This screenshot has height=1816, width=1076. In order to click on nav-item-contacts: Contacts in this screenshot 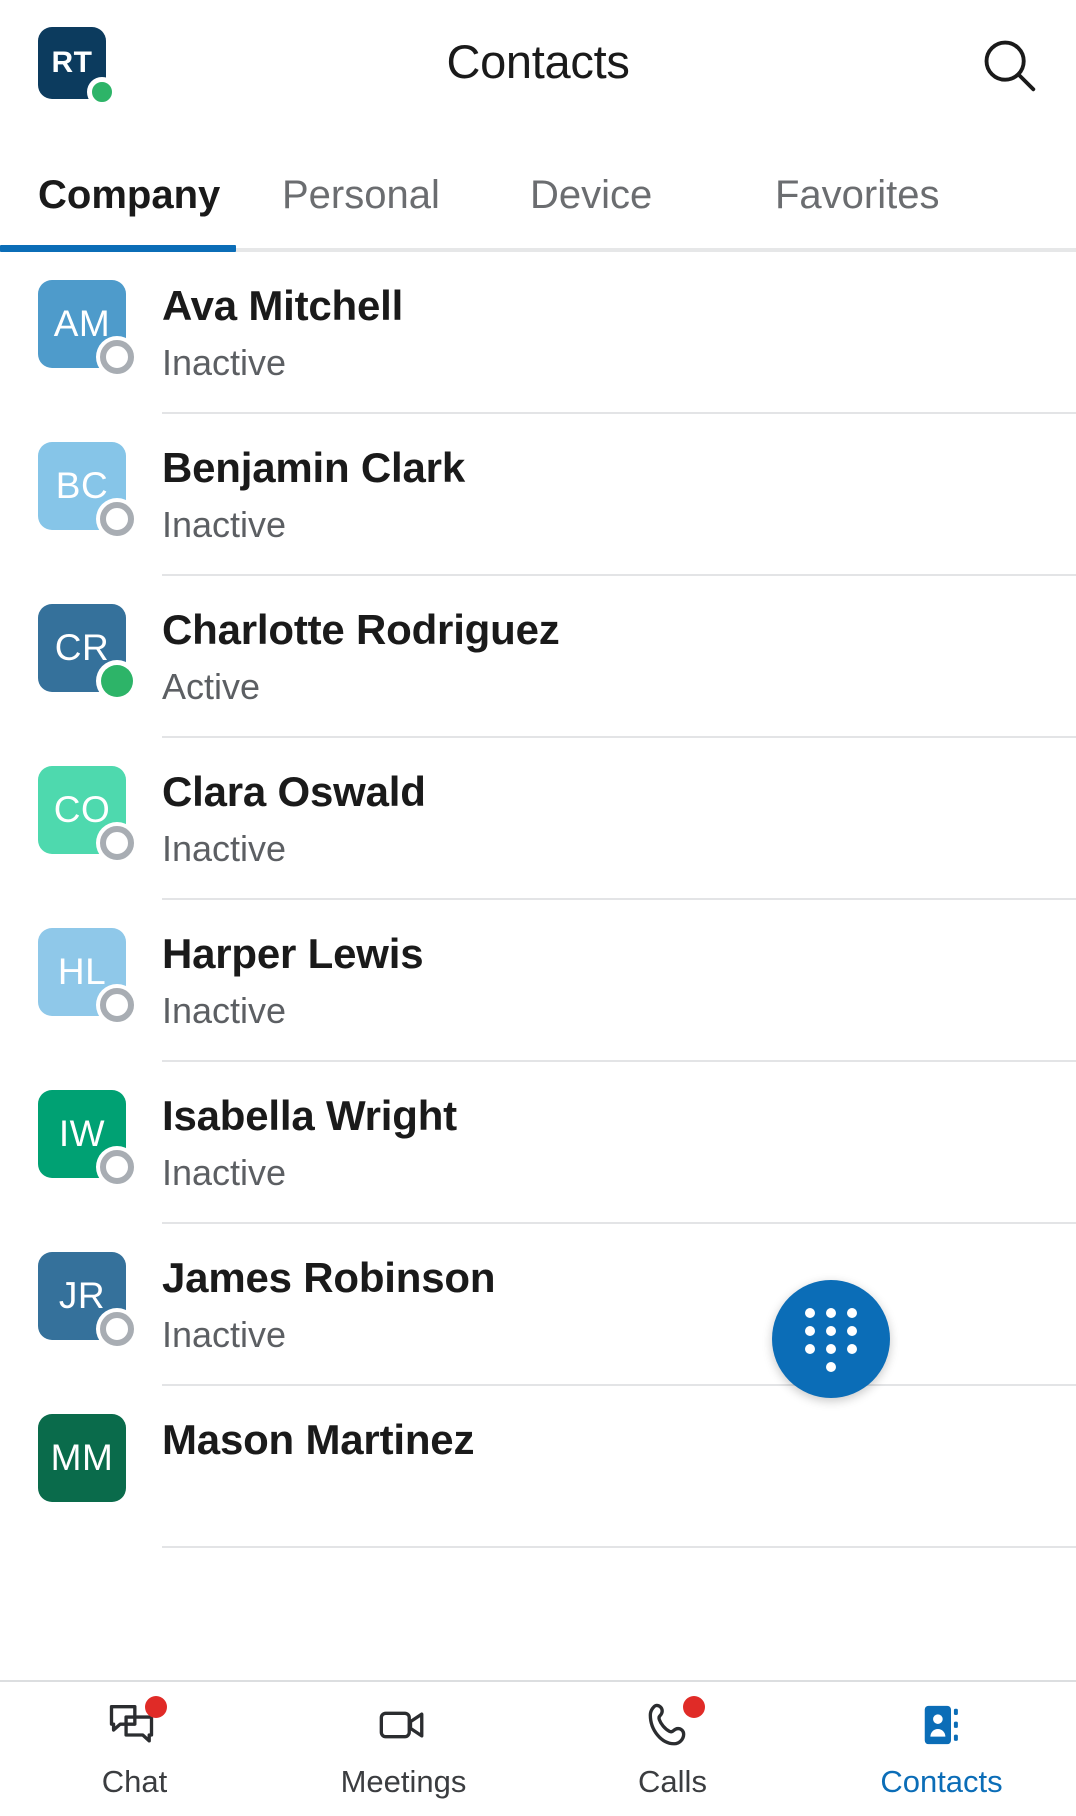, I will do `click(941, 1749)`.